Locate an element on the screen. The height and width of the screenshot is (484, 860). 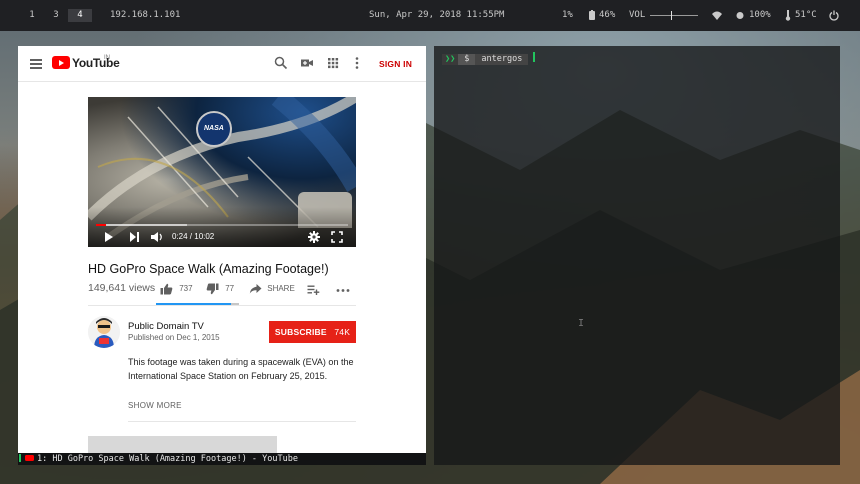
video-player: 0:24 / 10:02 is located at coordinates (222, 172).